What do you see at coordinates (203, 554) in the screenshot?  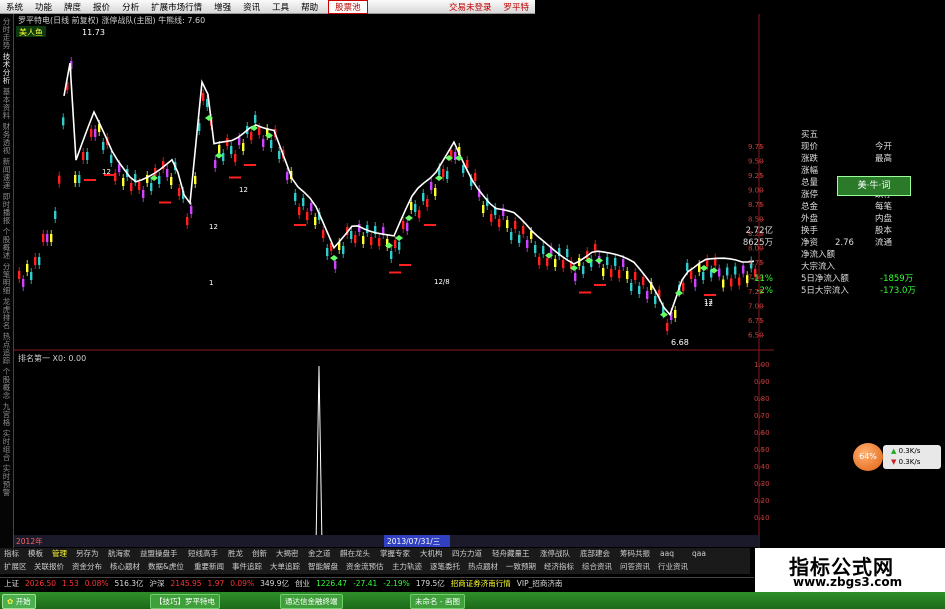 I see `bottom-tab-6: 短线高手` at bounding box center [203, 554].